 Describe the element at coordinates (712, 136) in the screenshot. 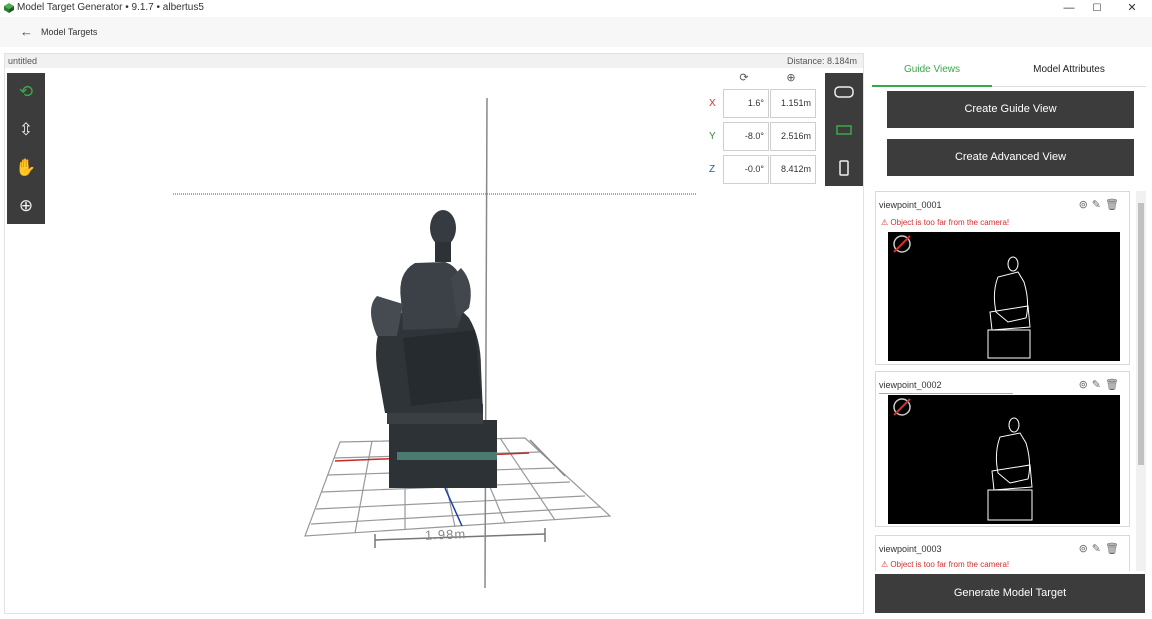

I see `y-axis-label: Y` at that location.